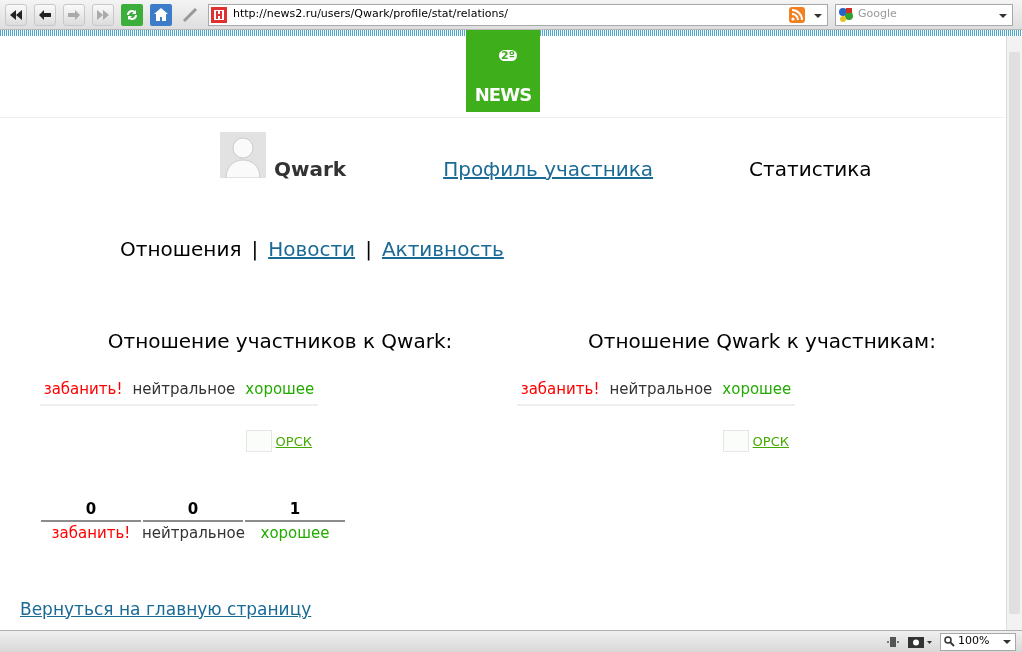 The height and width of the screenshot is (652, 1022). Describe the element at coordinates (797, 14) in the screenshot. I see `rss-icon` at that location.